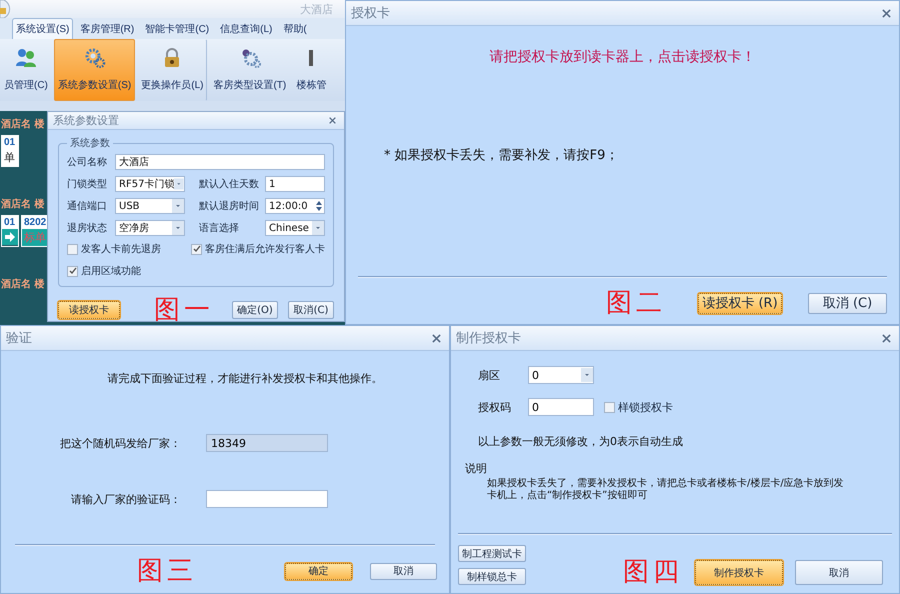  Describe the element at coordinates (87, 162) in the screenshot. I see `field-label: 公司名称` at that location.